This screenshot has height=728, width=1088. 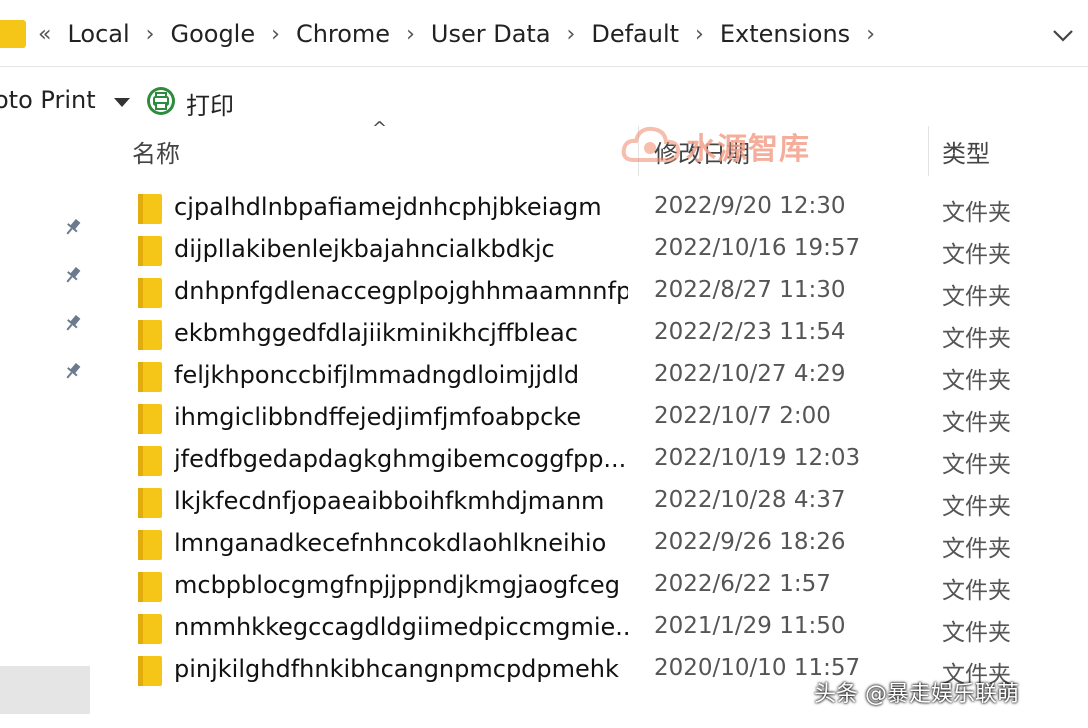 I want to click on file-date-modified: 2022/10/7 2:00, so click(x=742, y=416).